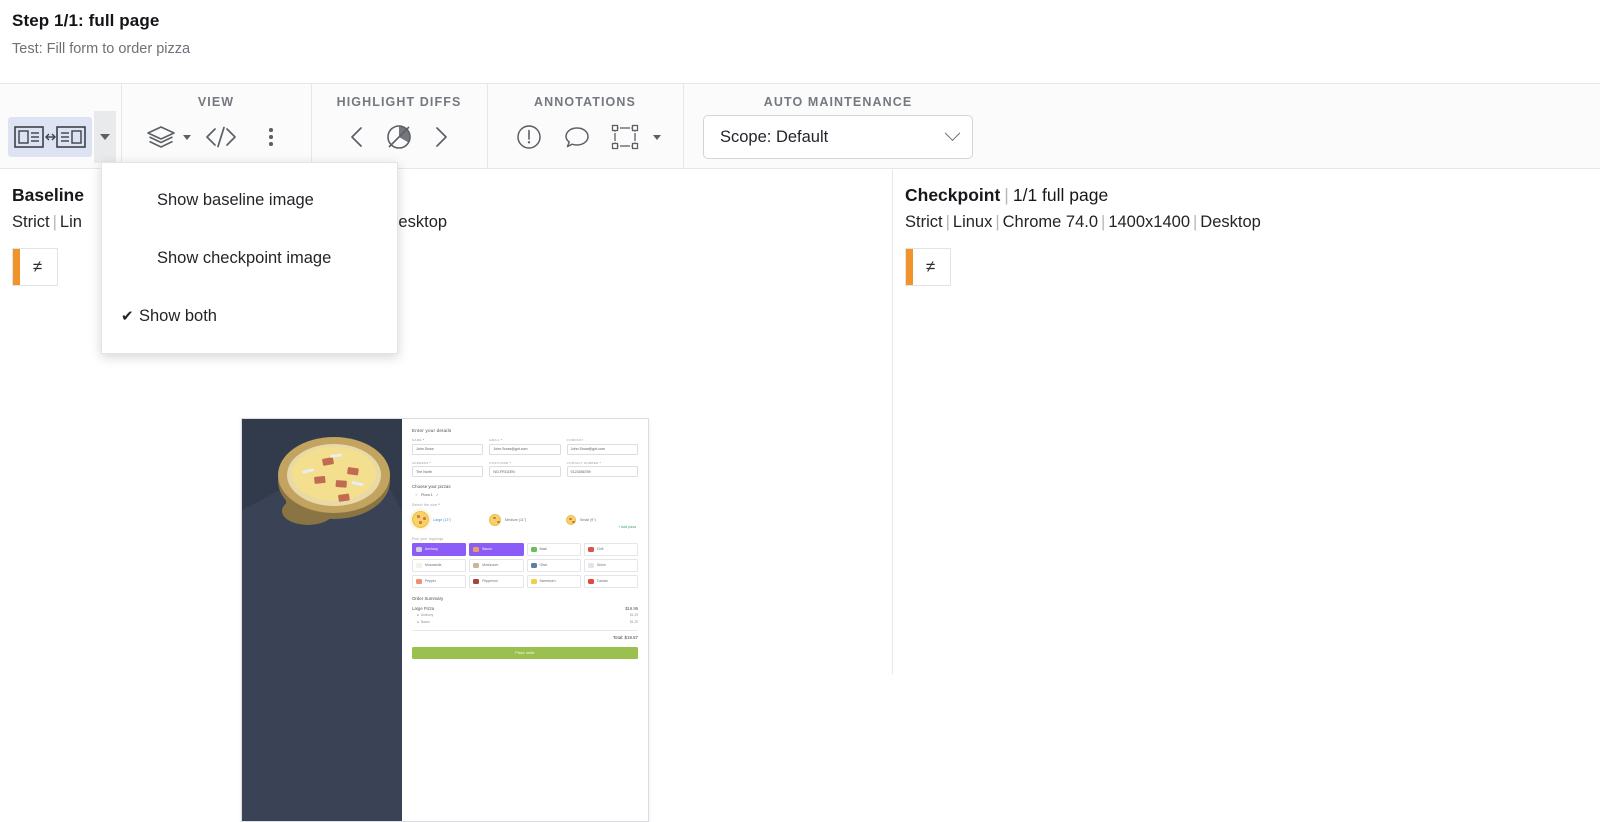  What do you see at coordinates (50, 137) in the screenshot?
I see `side-by-side-layout-icon` at bounding box center [50, 137].